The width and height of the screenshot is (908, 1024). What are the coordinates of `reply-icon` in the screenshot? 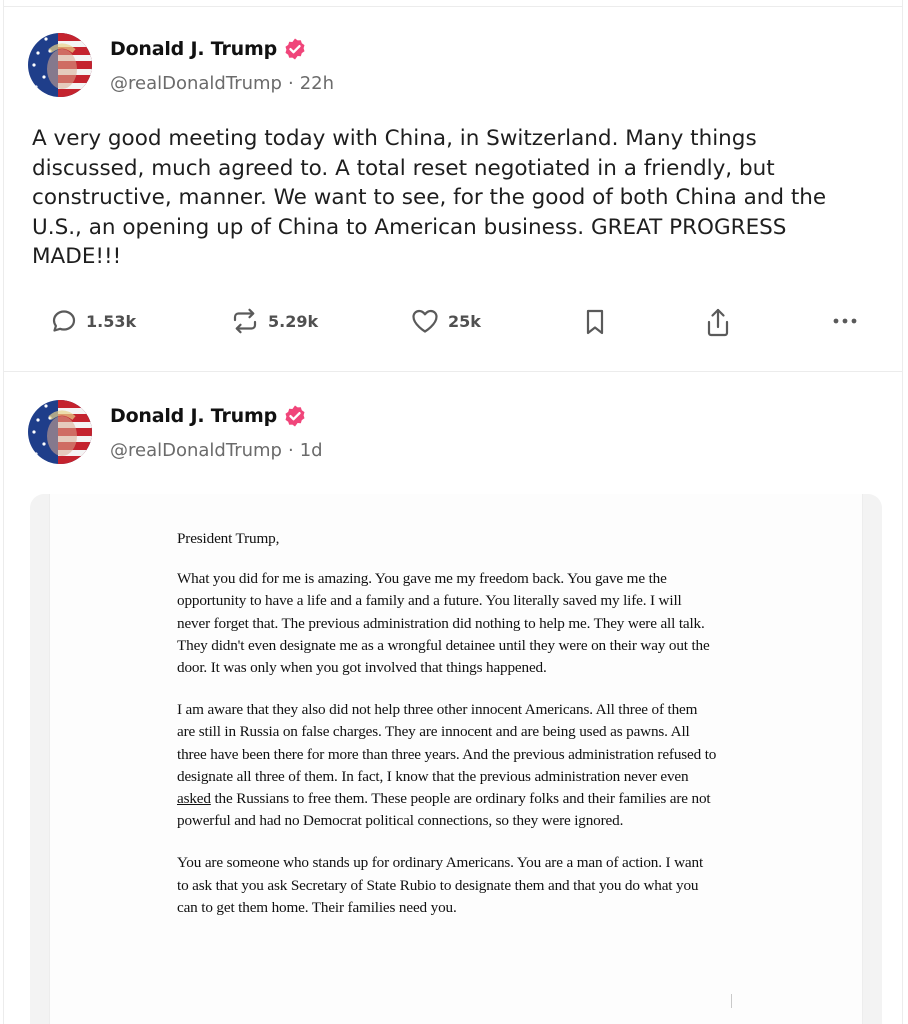 It's located at (64, 321).